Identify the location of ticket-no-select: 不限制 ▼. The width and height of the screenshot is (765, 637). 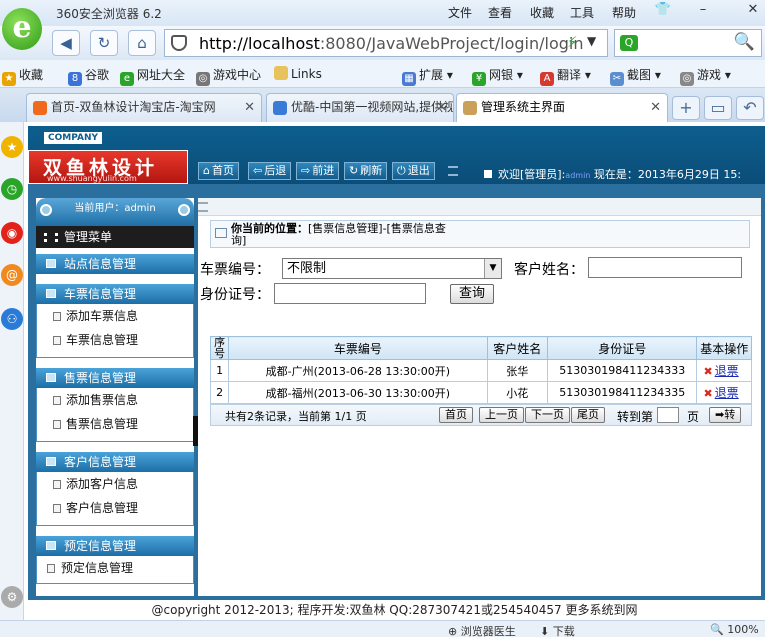
(392, 268).